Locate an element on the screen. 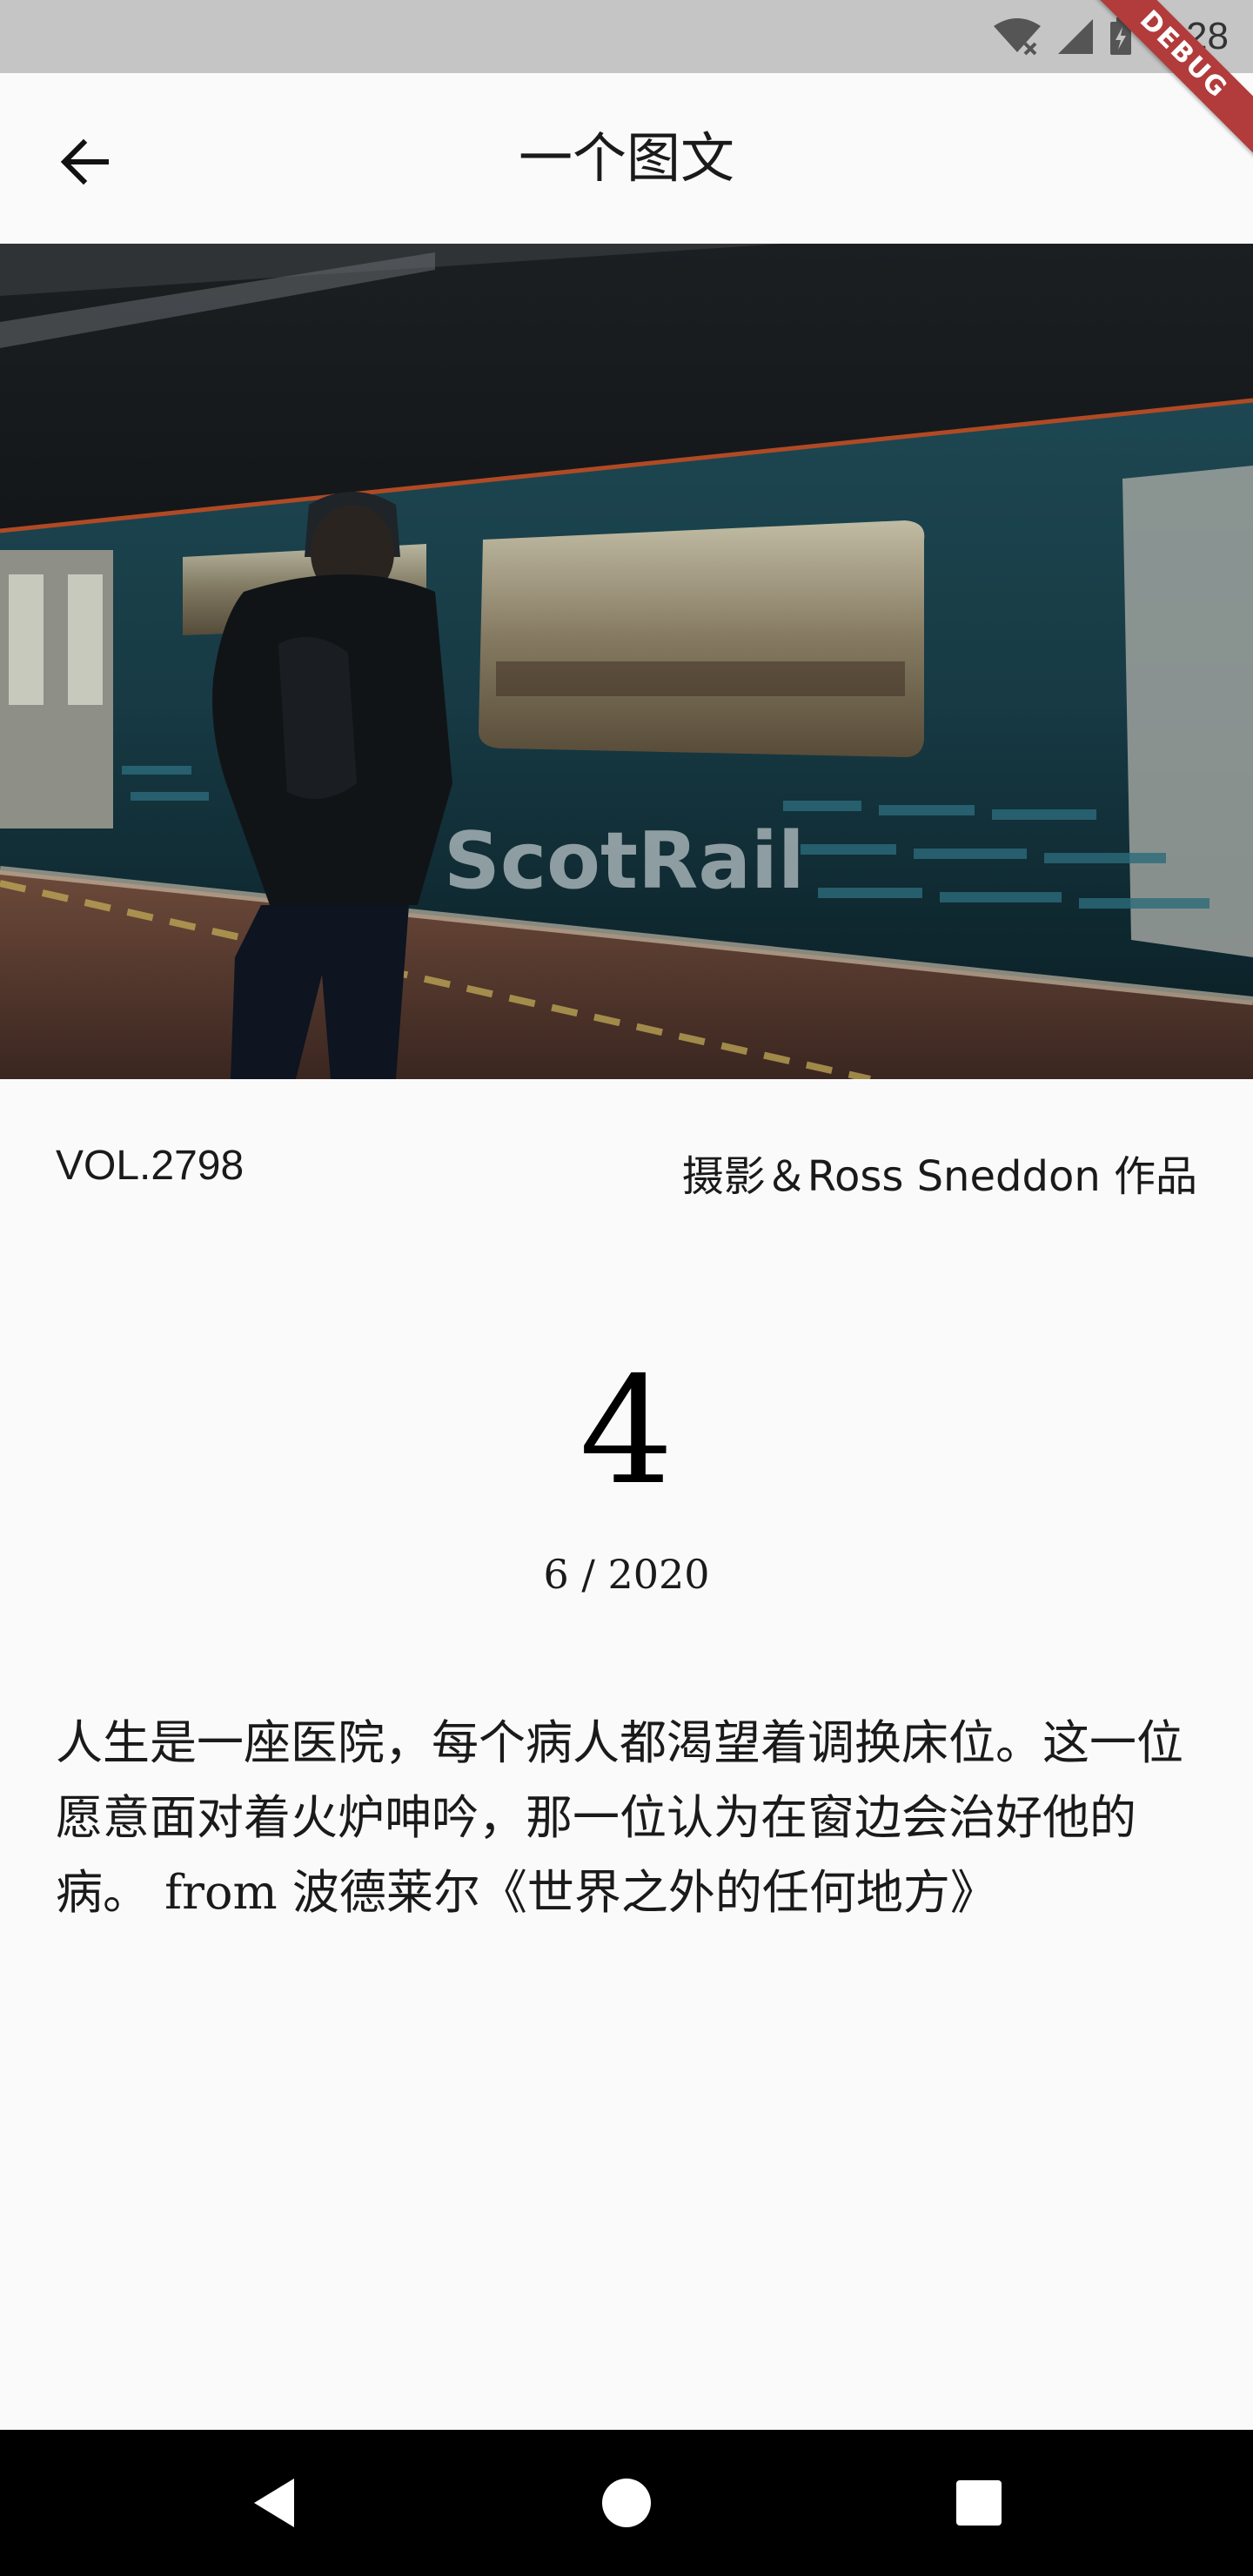 This screenshot has height=2576, width=1253. nav-recents-icon is located at coordinates (979, 2503).